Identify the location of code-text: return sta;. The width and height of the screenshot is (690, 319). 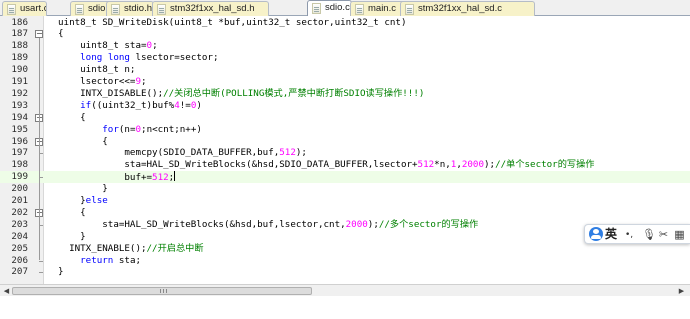
(111, 260).